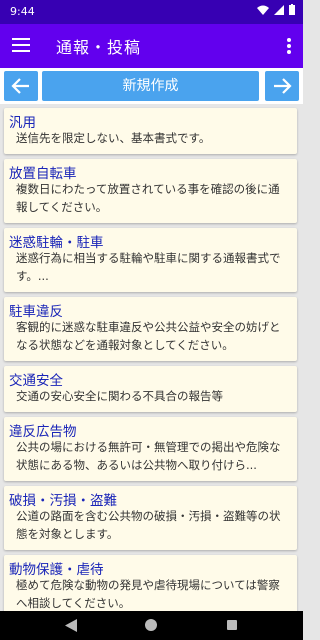  What do you see at coordinates (289, 47) in the screenshot?
I see `more-options-icon` at bounding box center [289, 47].